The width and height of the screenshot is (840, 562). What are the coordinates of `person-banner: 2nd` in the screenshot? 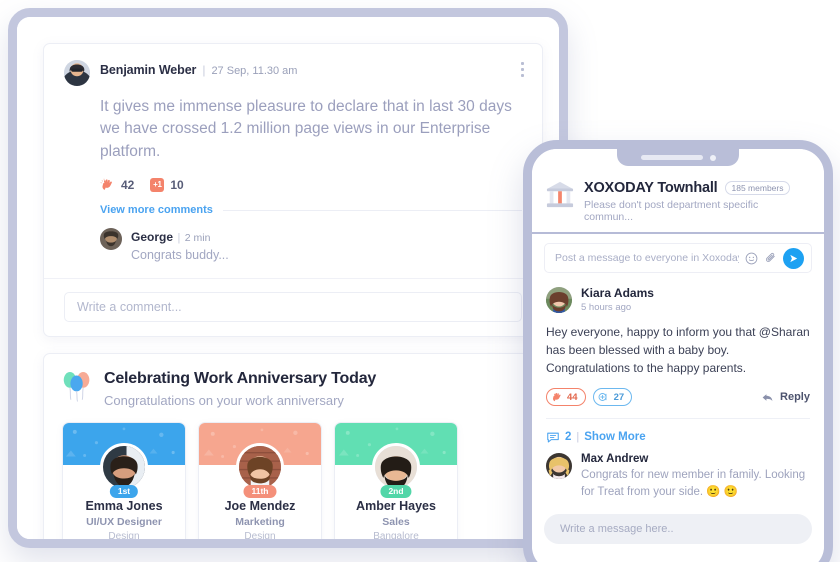 It's located at (396, 461).